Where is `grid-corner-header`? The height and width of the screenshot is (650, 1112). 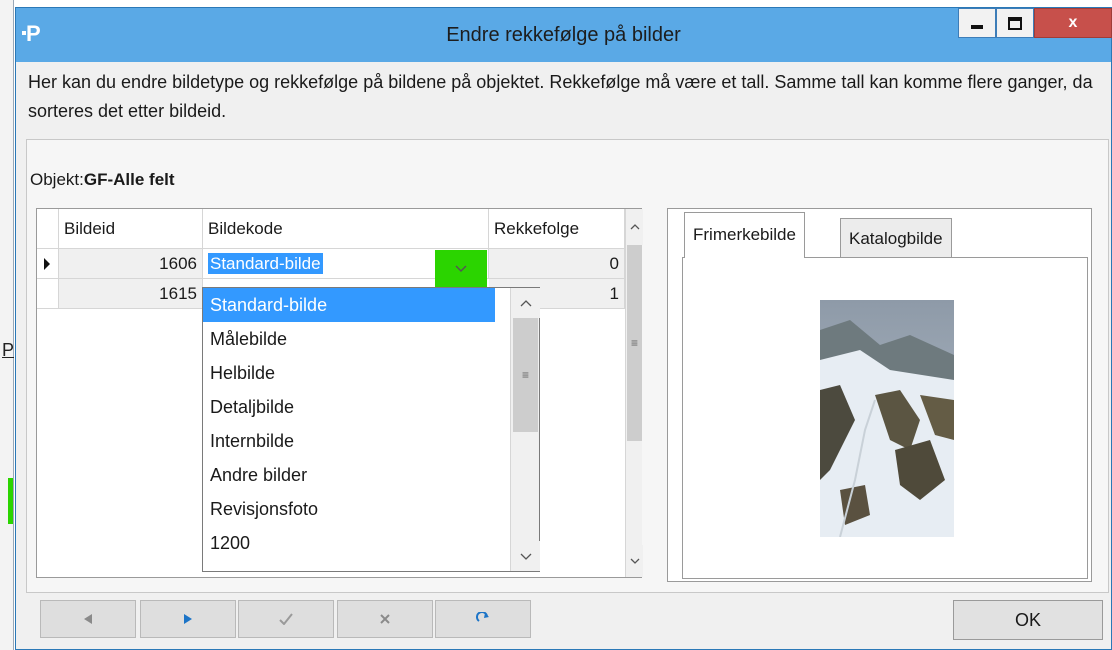 grid-corner-header is located at coordinates (48, 229).